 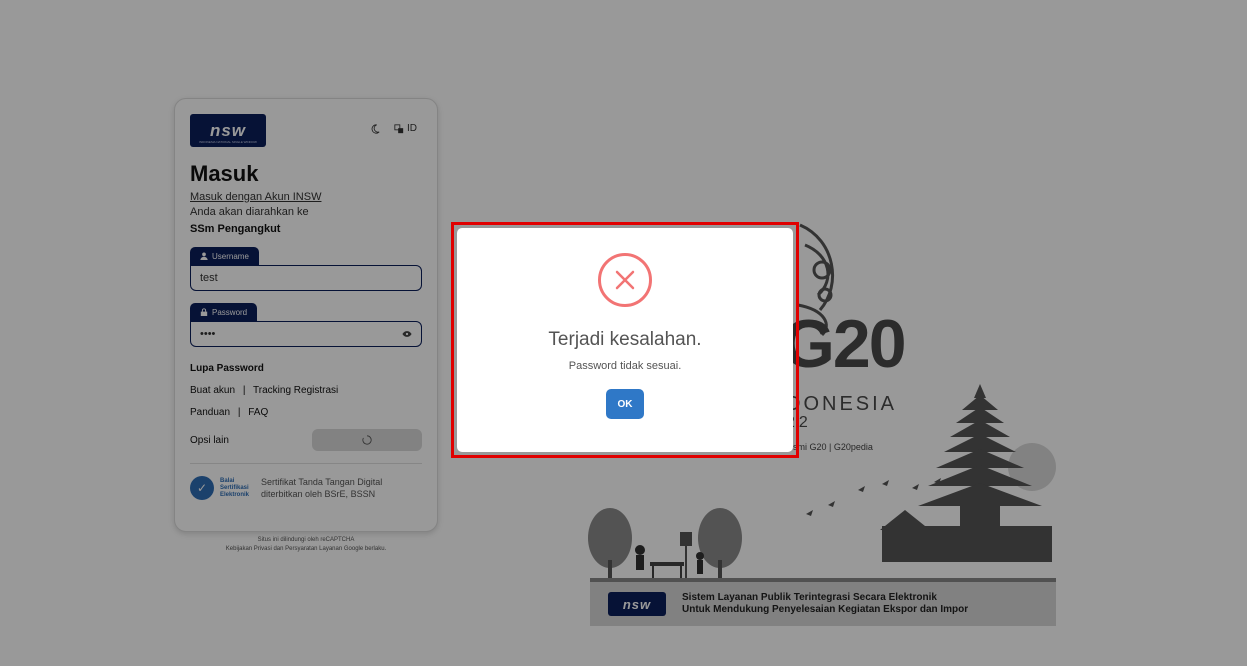 What do you see at coordinates (625, 280) in the screenshot?
I see `error-x-icon` at bounding box center [625, 280].